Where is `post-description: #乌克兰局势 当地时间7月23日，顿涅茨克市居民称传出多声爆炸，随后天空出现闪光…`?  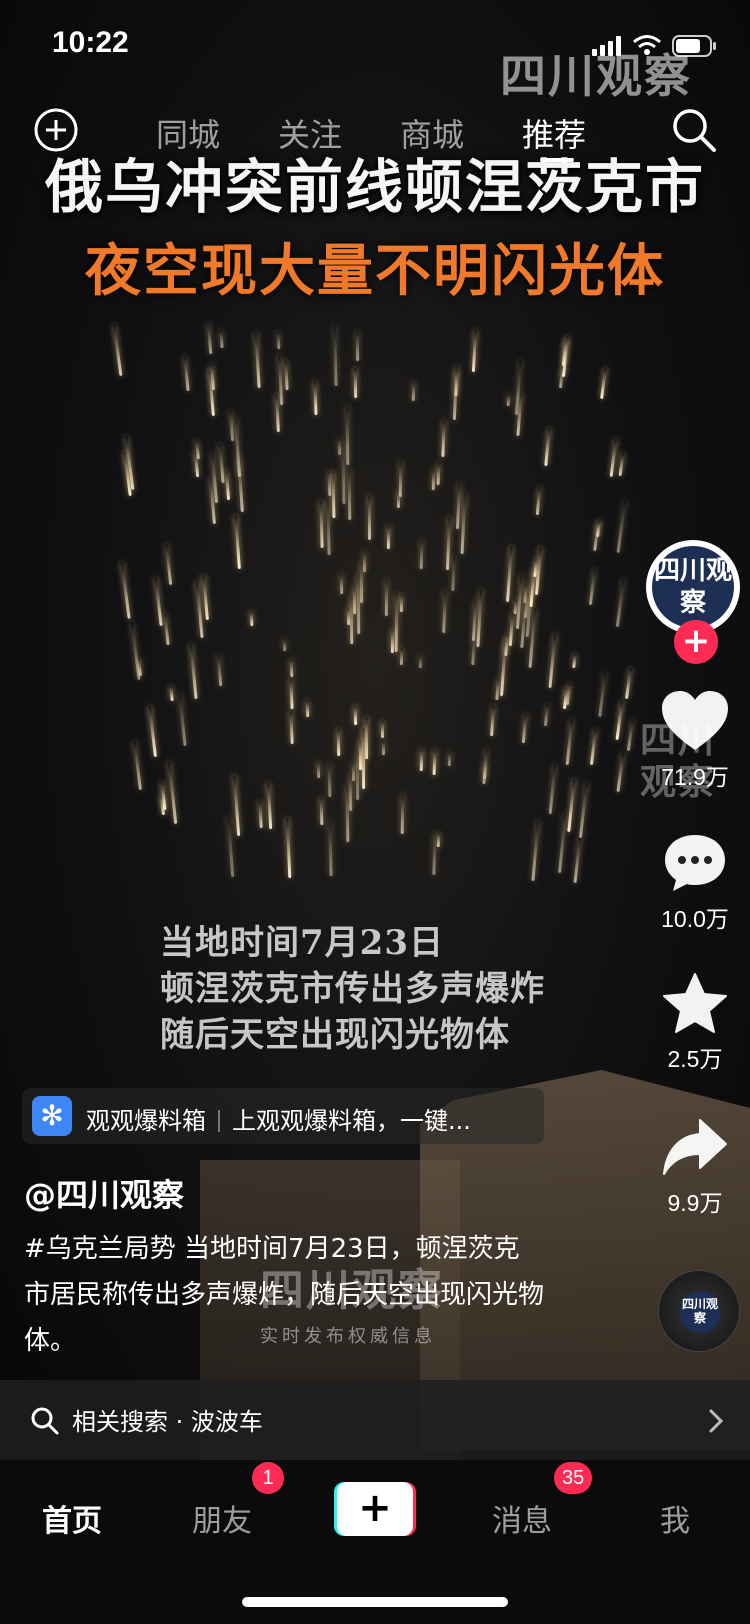
post-description: #乌克兰局势 当地时间7月23日，顿涅茨克市居民称传出多声爆炸，随后天空出现闪光… is located at coordinates (284, 1295).